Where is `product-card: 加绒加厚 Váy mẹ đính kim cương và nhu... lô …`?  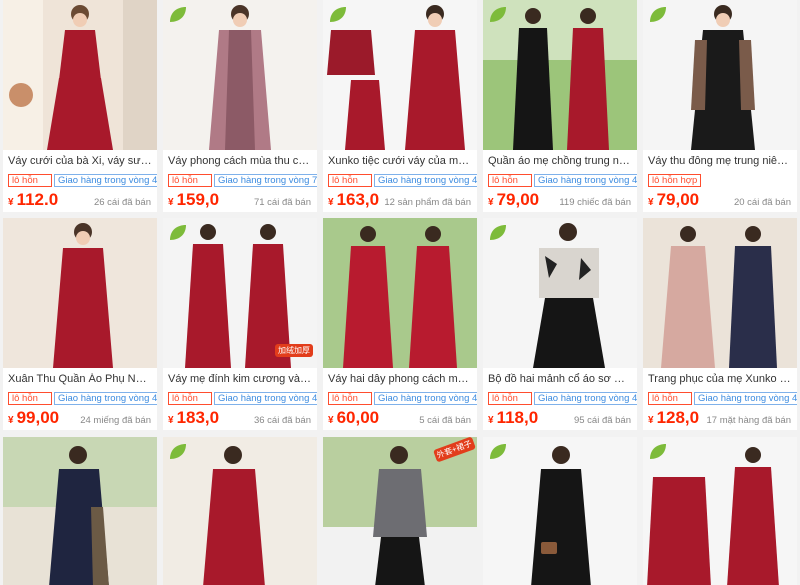
product-card: 加绒加厚 Váy mẹ đính kim cương và nhu... lô … is located at coordinates (240, 324).